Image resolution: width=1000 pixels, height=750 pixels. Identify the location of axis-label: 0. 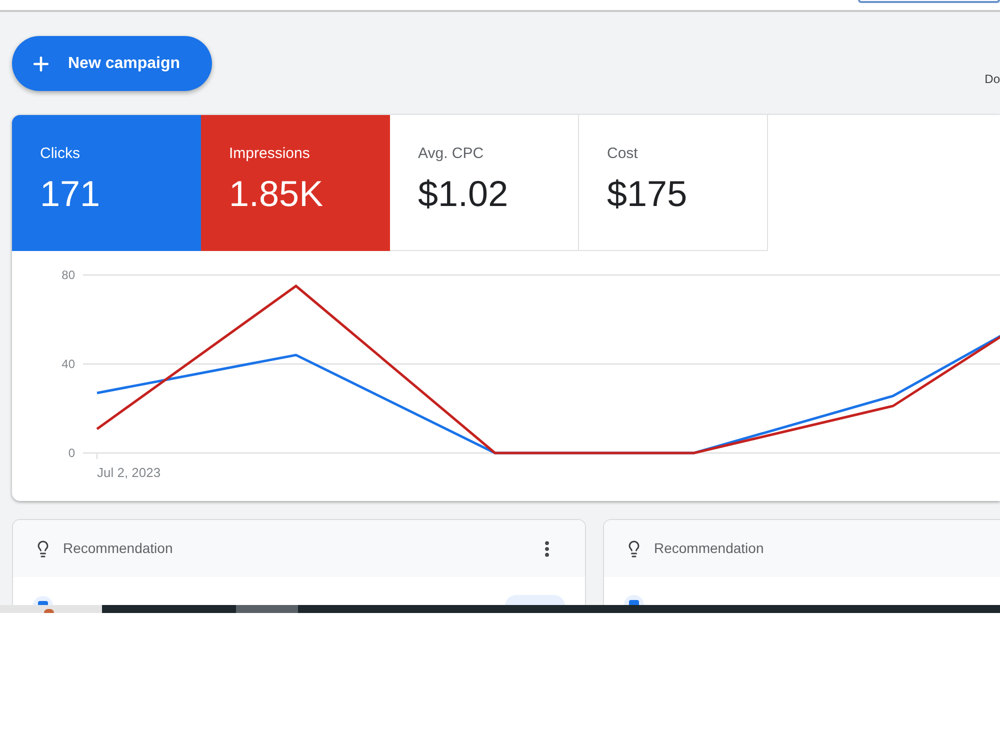
(71, 453).